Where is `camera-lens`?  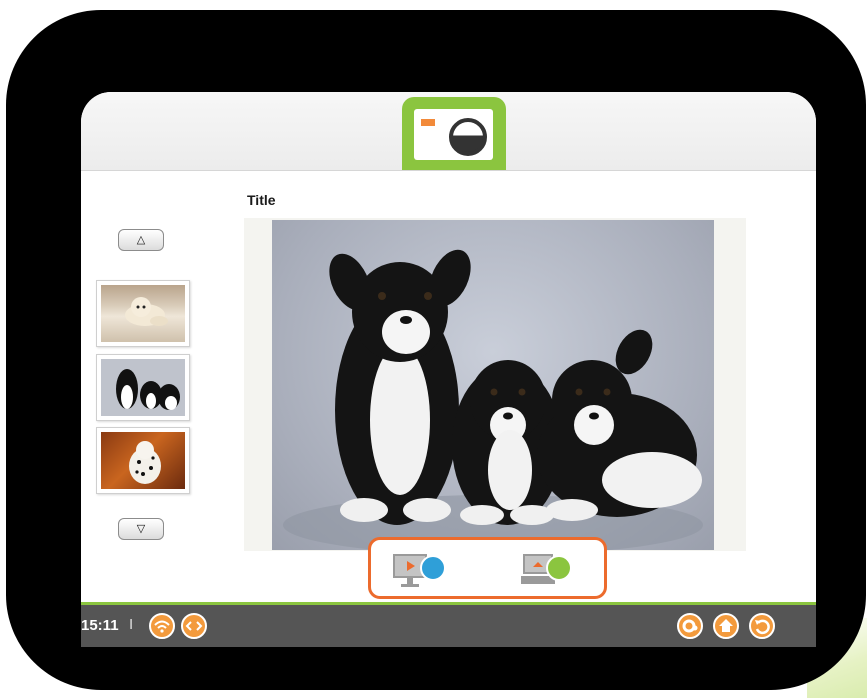
camera-lens is located at coordinates (468, 137).